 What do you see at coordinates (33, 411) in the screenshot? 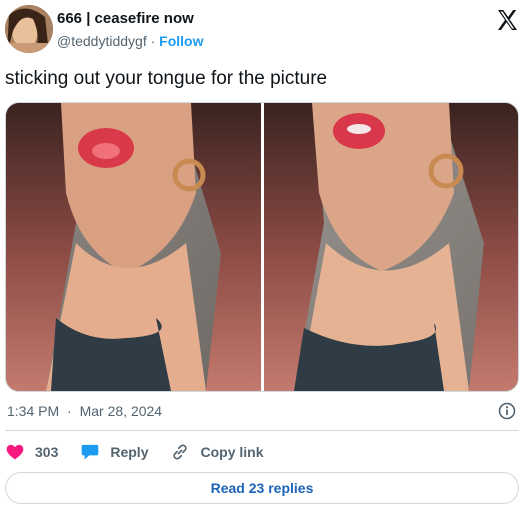
I see `tweet-time: 1:34 PM` at bounding box center [33, 411].